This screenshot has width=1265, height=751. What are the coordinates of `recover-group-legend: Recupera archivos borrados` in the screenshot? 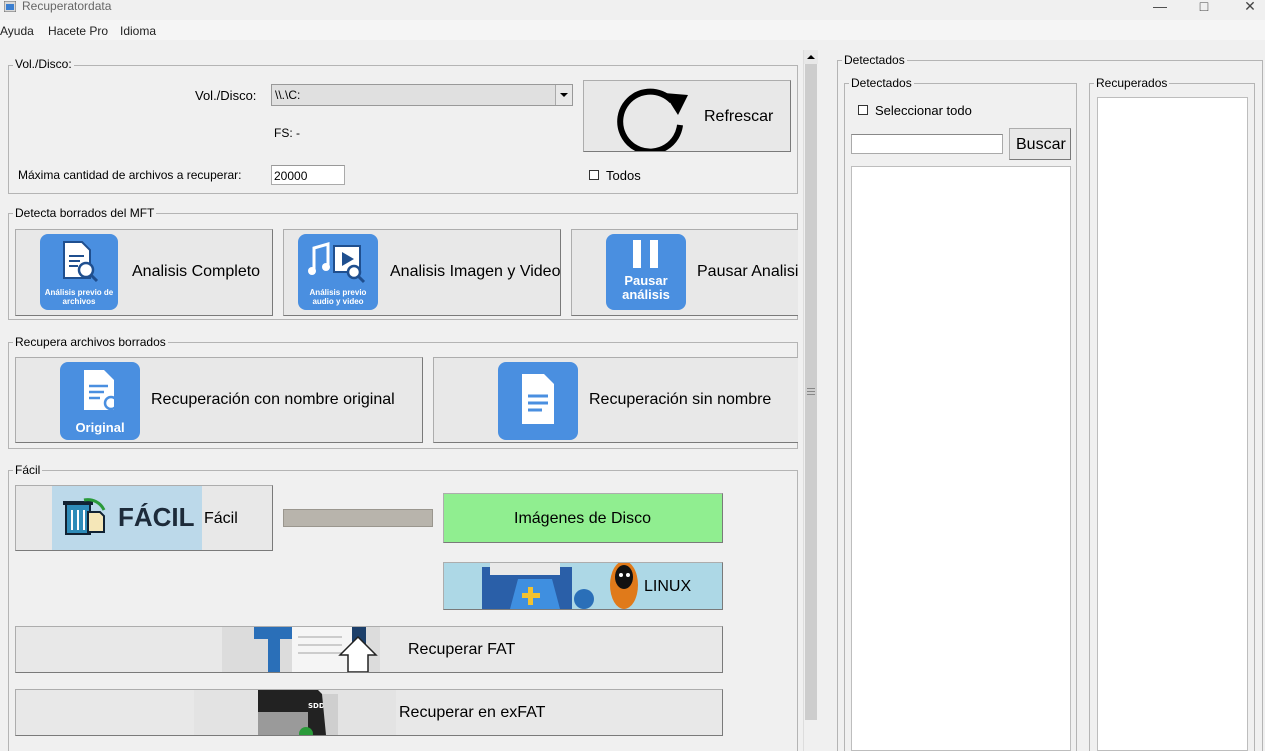 It's located at (90, 342).